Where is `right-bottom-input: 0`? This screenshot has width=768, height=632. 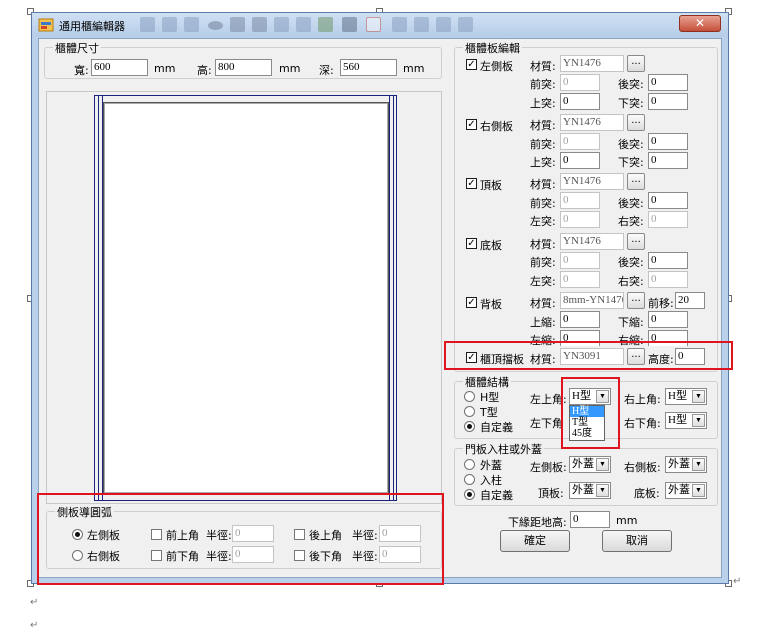 right-bottom-input: 0 is located at coordinates (668, 160).